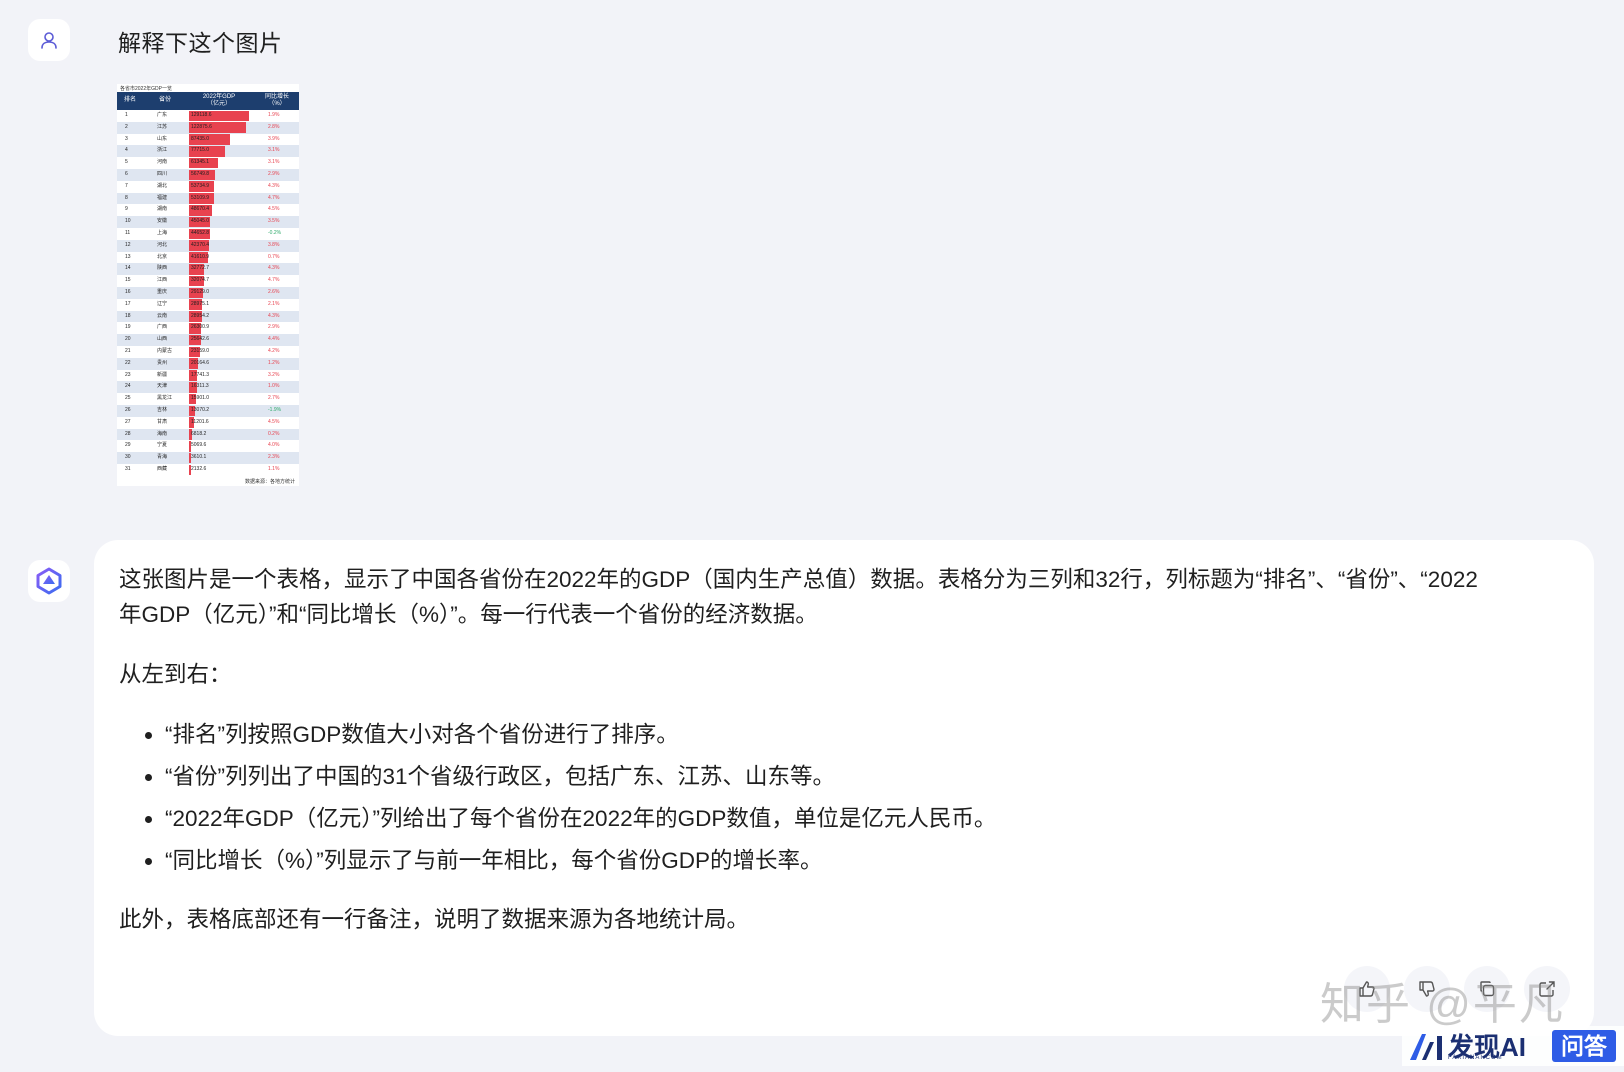 This screenshot has width=1624, height=1072. I want to click on row-growth: 4.4%, so click(274, 339).